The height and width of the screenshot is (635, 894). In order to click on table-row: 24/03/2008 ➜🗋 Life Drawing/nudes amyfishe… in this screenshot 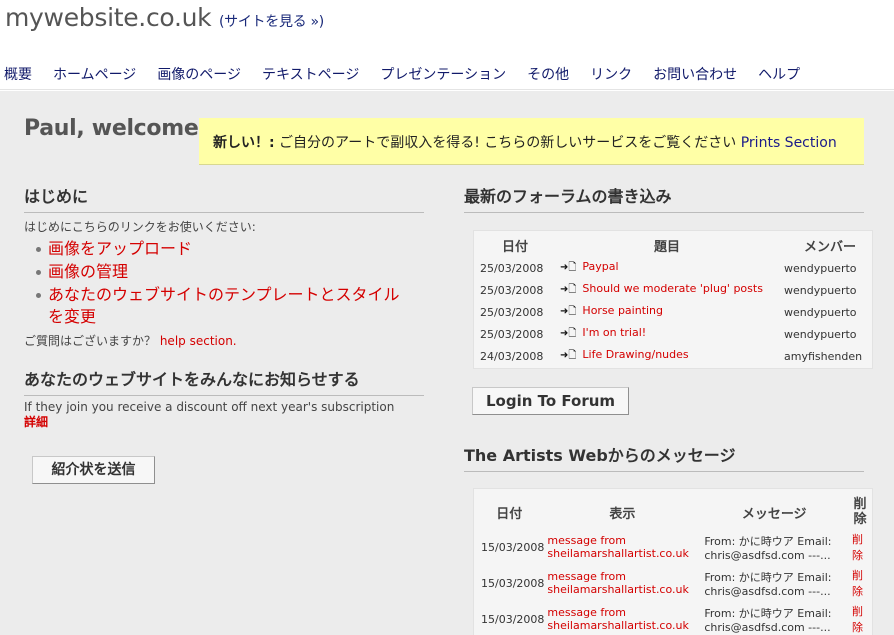, I will do `click(671, 355)`.